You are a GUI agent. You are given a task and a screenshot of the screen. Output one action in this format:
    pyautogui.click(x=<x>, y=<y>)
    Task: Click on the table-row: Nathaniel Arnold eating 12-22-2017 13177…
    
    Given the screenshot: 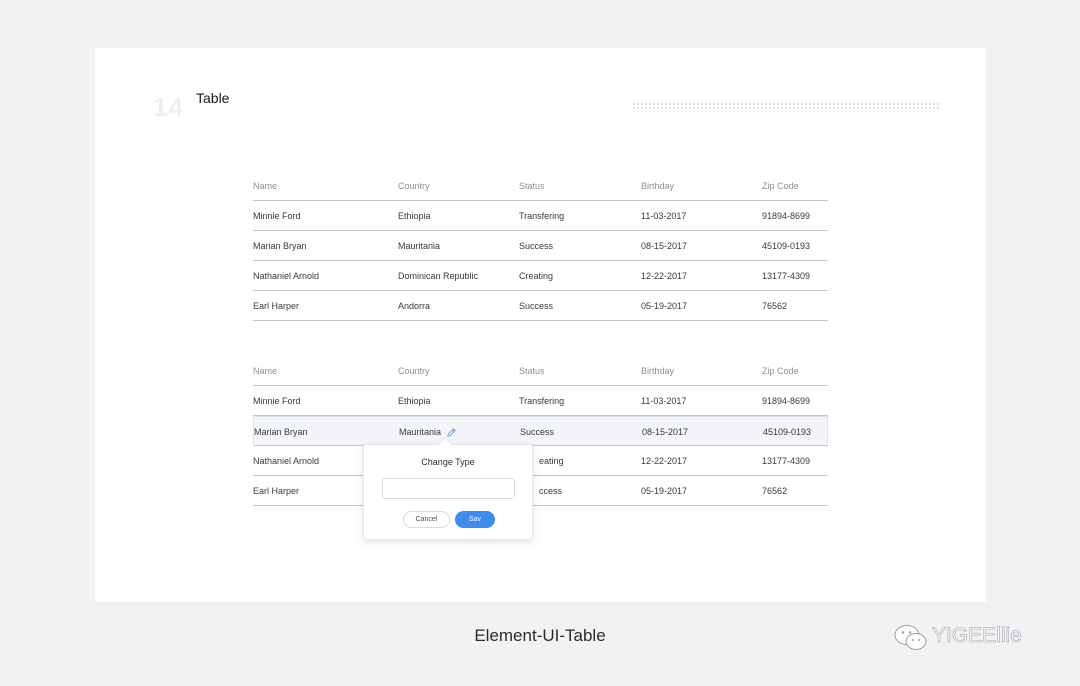 What is the action you would take?
    pyautogui.click(x=540, y=461)
    